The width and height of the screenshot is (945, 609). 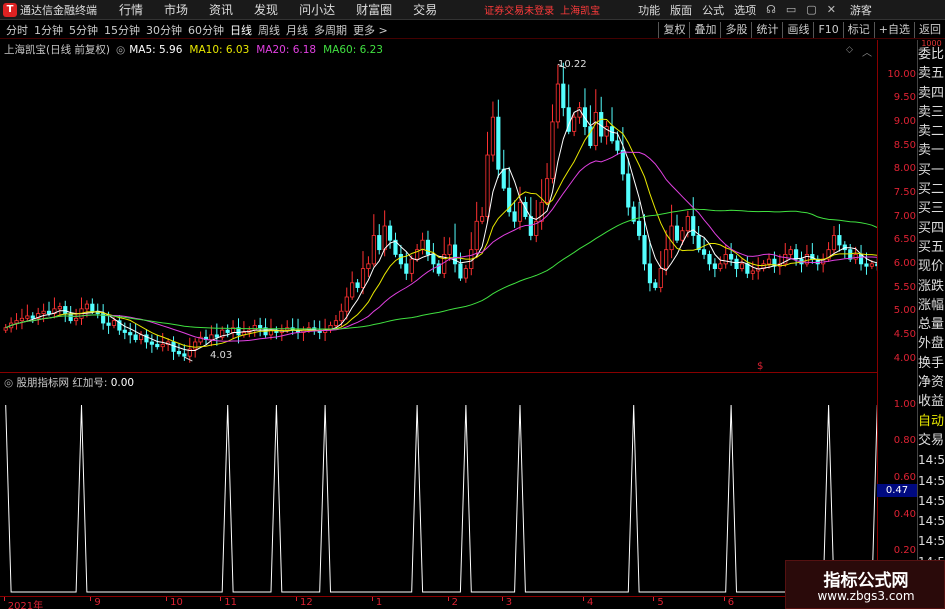 I want to click on quote-field: 买五, so click(x=931, y=247).